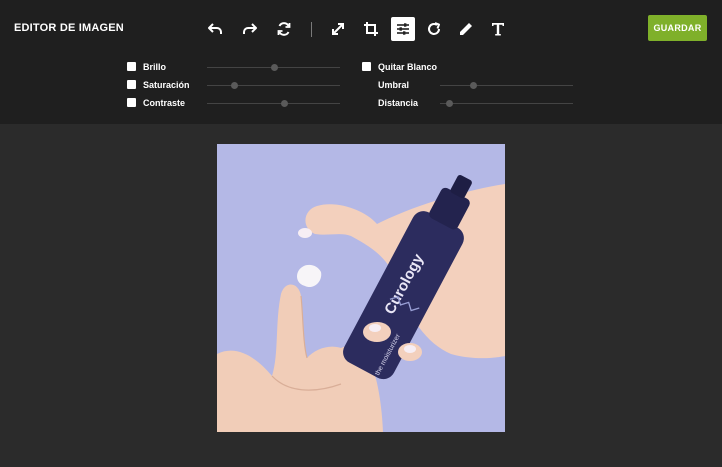 The image size is (722, 467). I want to click on save-button: GUARDAR, so click(677, 28).